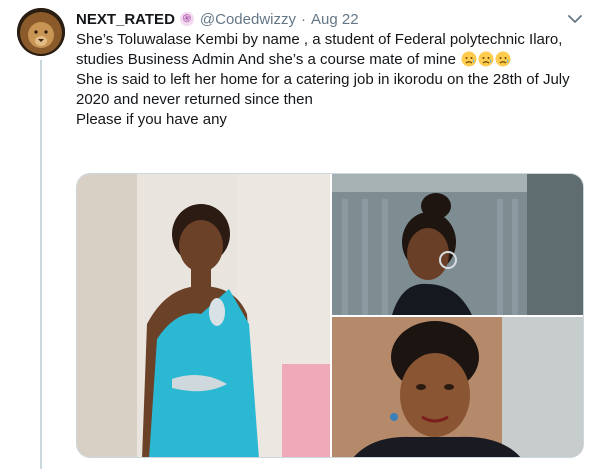 The height and width of the screenshot is (469, 597). What do you see at coordinates (575, 19) in the screenshot?
I see `chevron-down-icon` at bounding box center [575, 19].